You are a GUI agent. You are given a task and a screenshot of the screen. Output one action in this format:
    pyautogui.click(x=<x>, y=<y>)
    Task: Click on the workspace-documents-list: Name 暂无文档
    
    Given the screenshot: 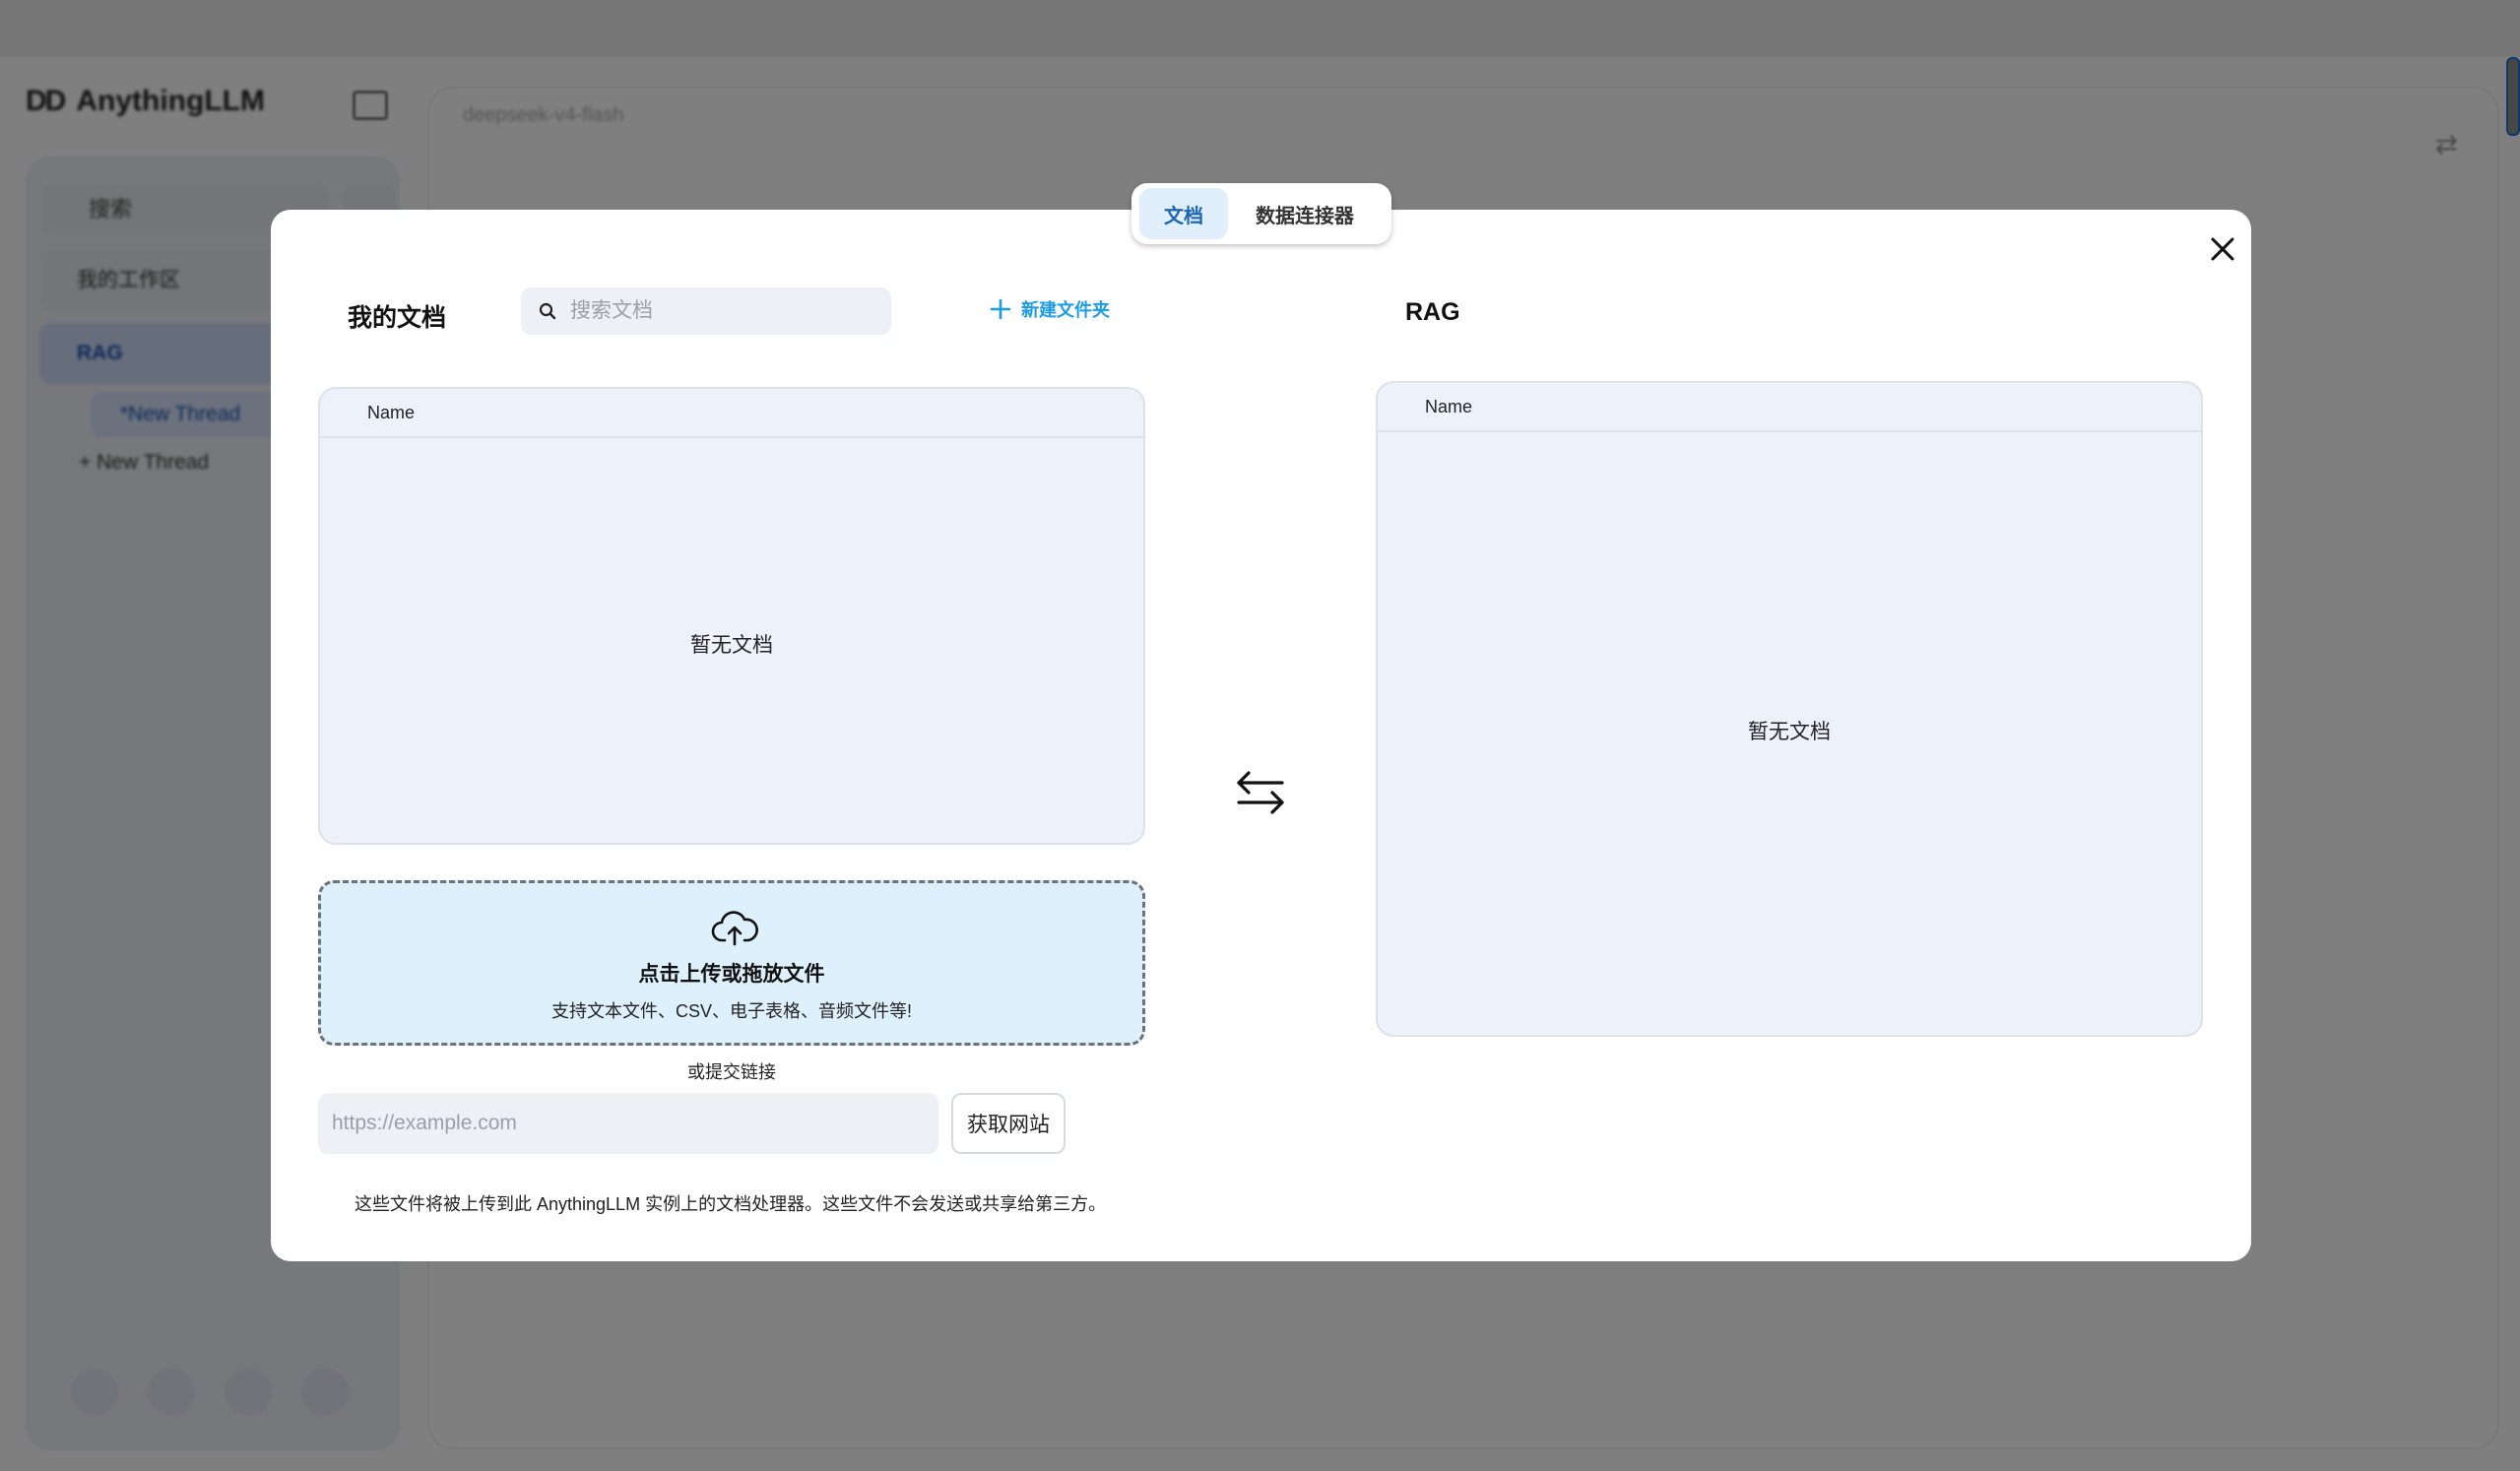 What is the action you would take?
    pyautogui.click(x=1789, y=709)
    